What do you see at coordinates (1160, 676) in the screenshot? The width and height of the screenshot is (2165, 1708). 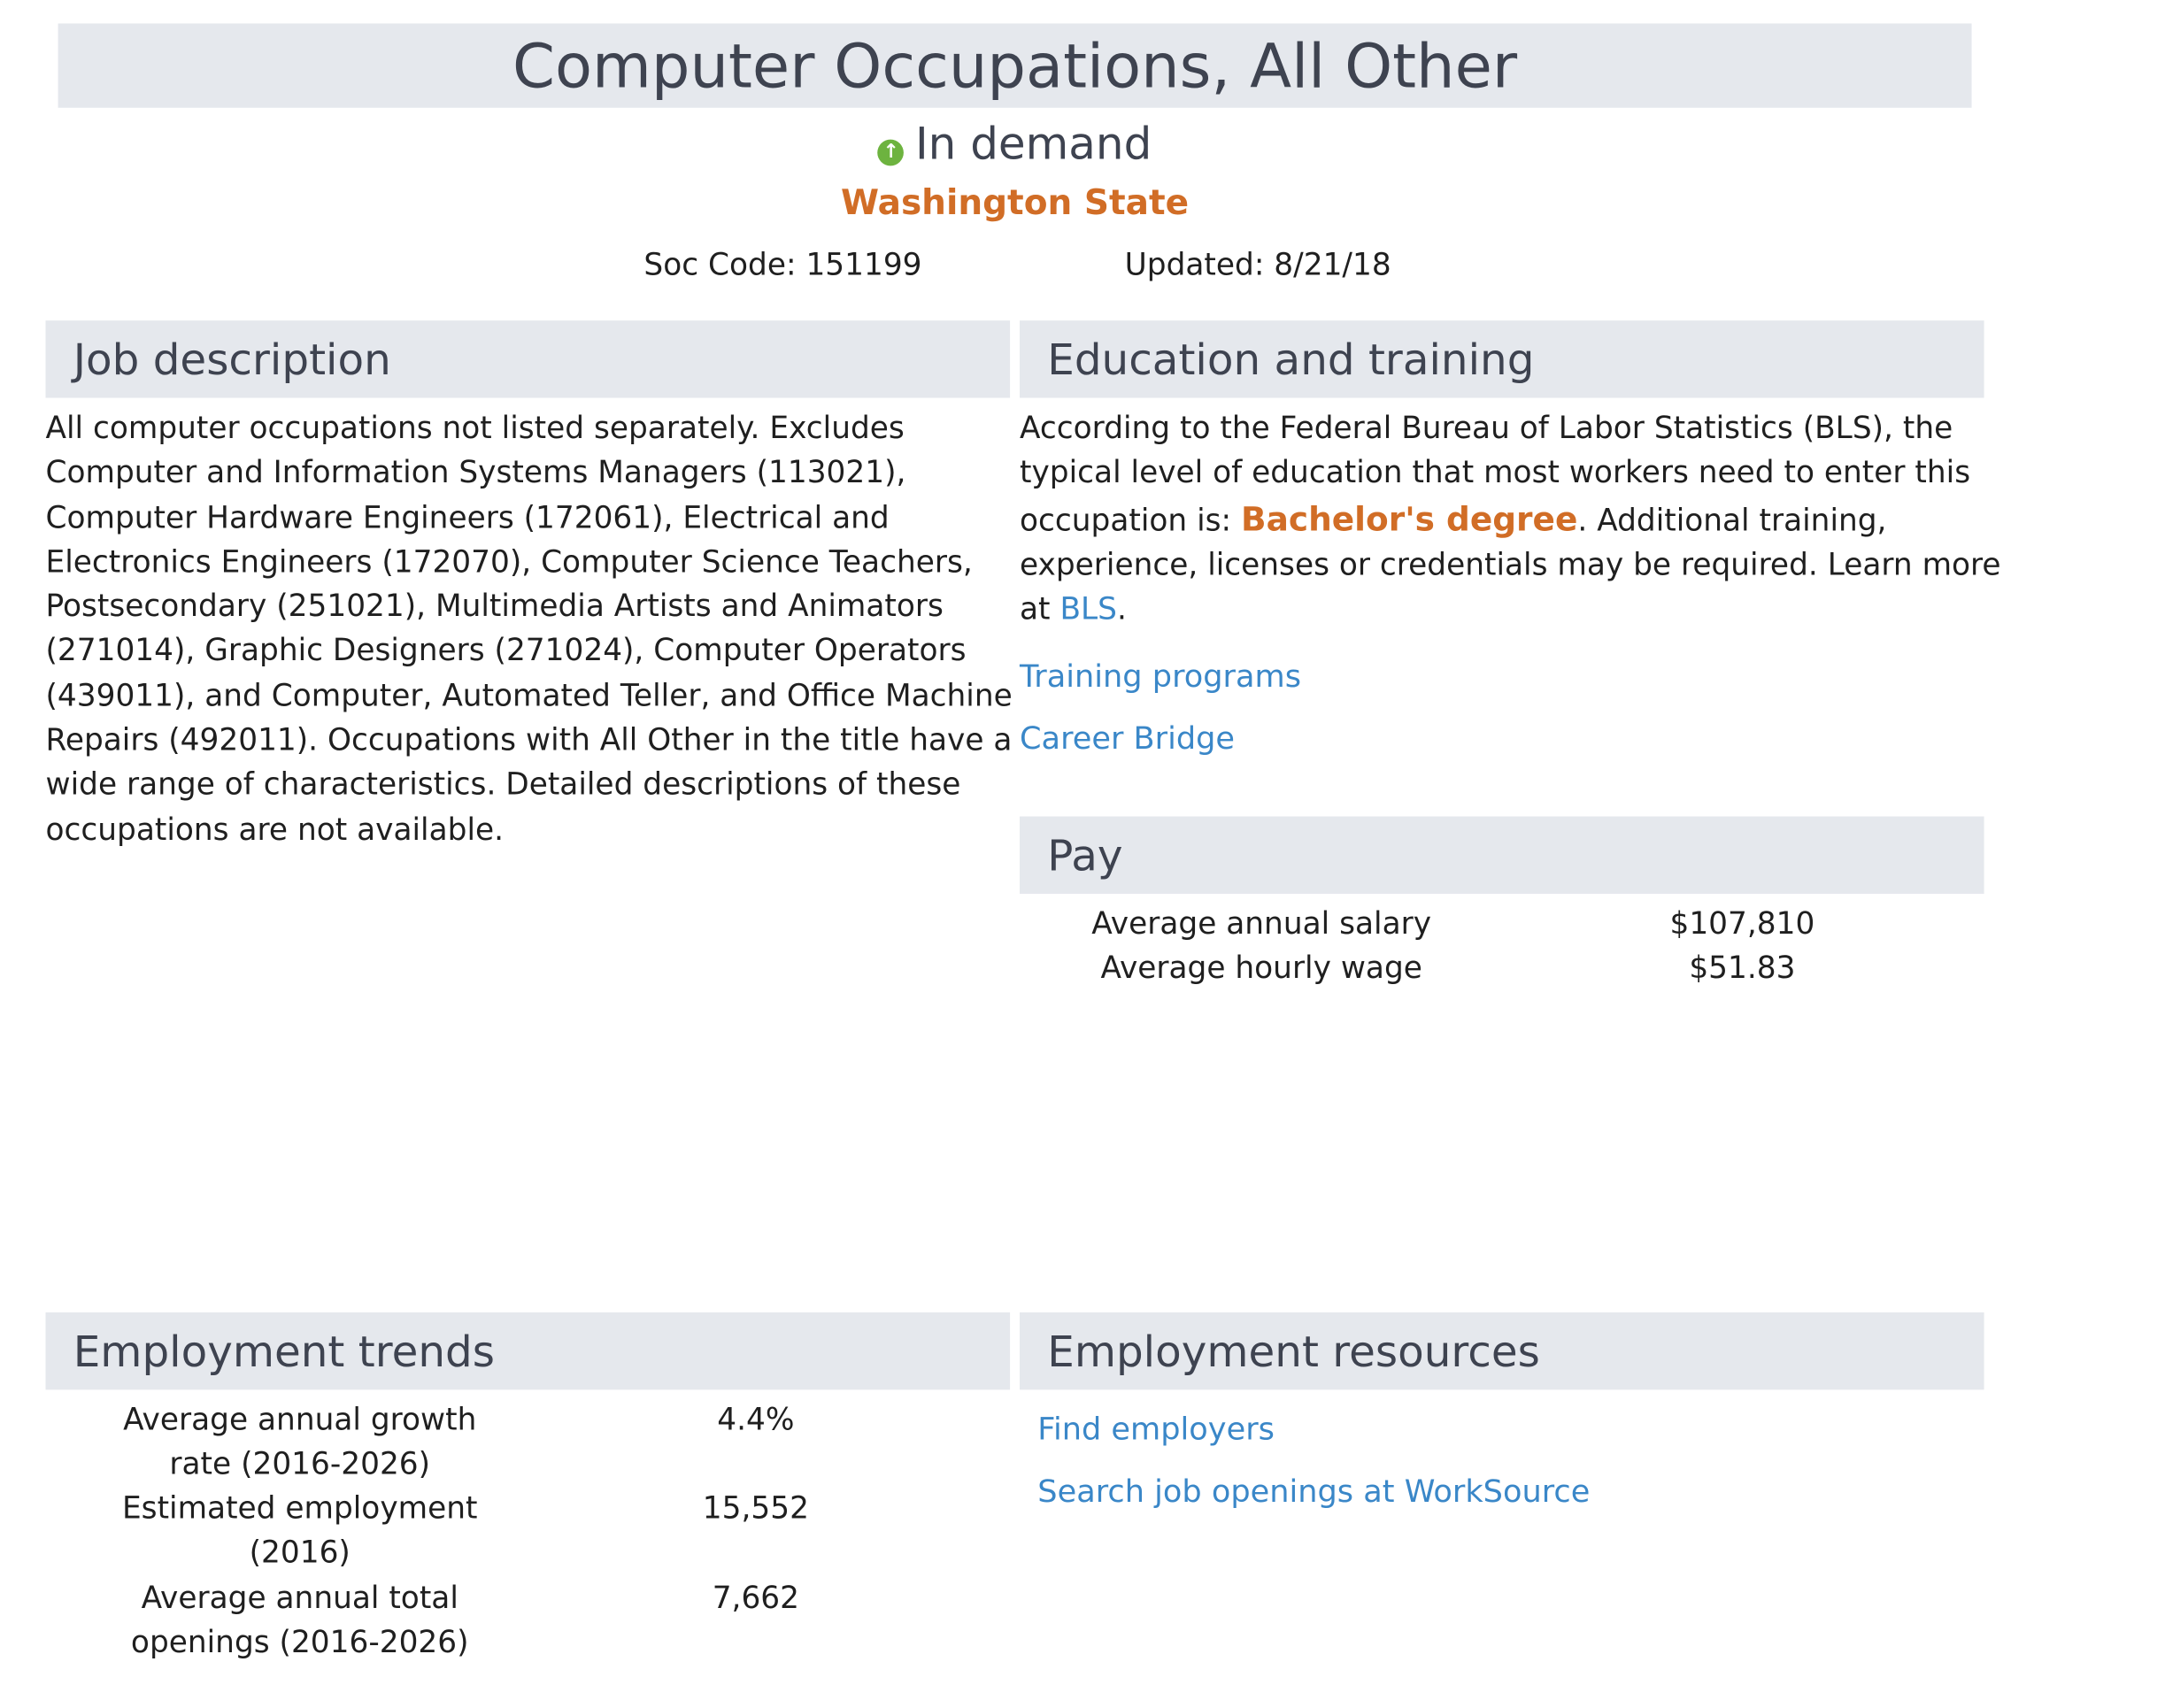 I see `training-programs-link: Training programs` at bounding box center [1160, 676].